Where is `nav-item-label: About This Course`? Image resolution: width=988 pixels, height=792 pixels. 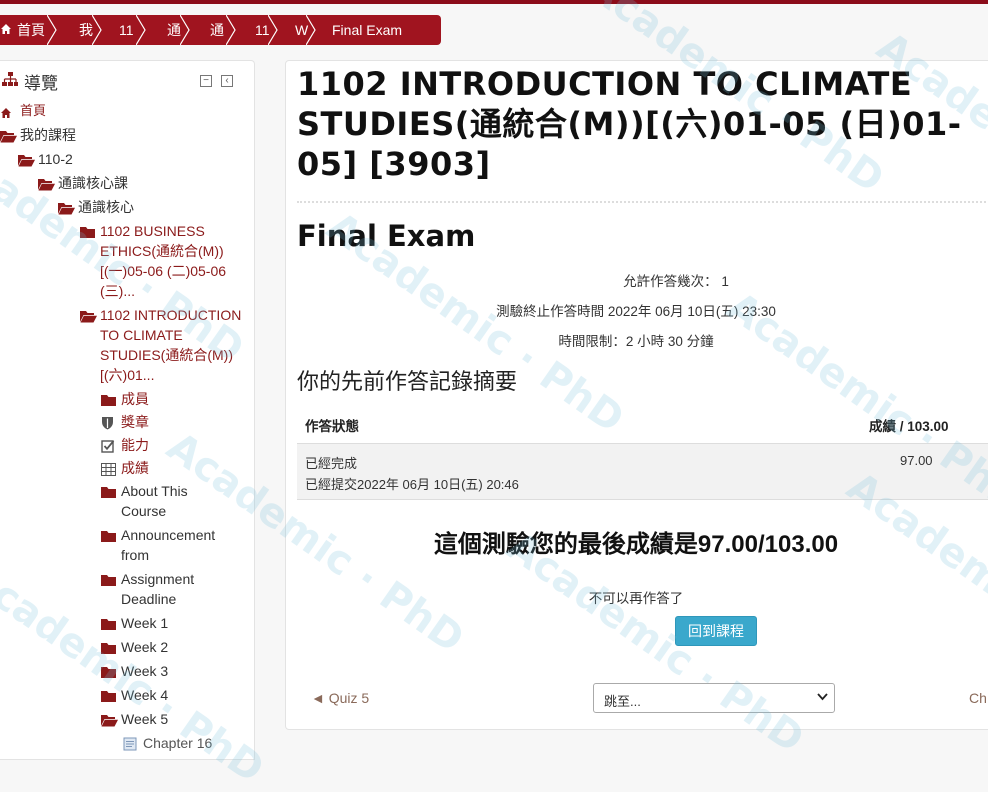
nav-item-label: About This Course is located at coordinates (154, 501).